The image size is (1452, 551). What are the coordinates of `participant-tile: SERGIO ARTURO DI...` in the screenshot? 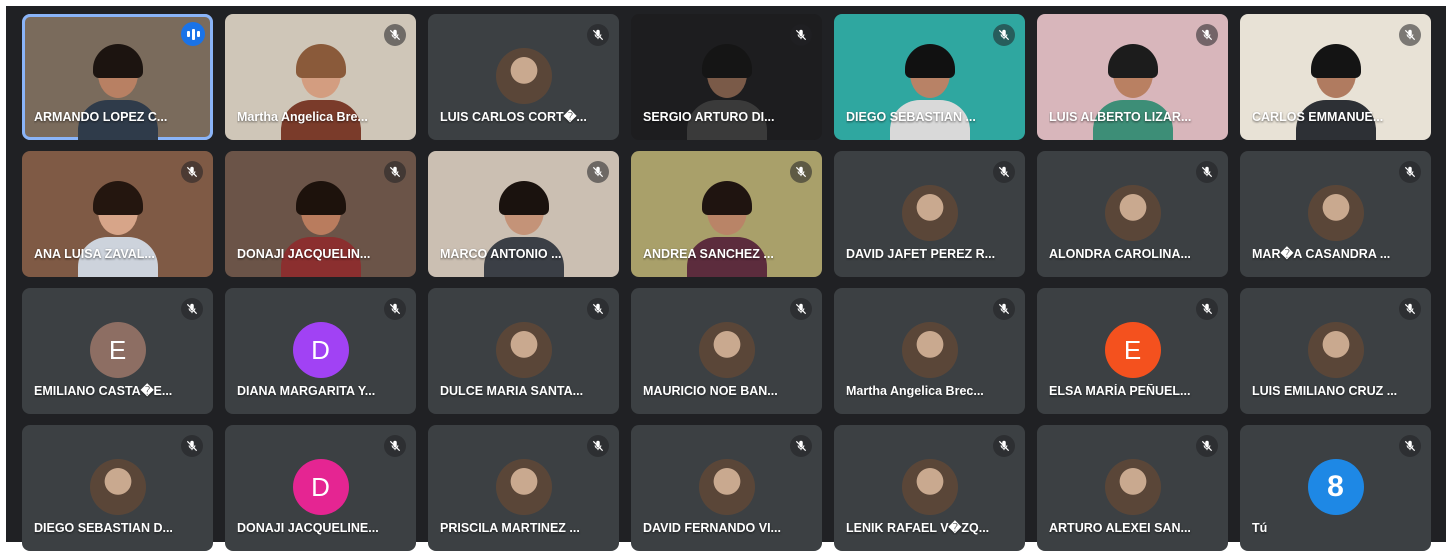 It's located at (726, 77).